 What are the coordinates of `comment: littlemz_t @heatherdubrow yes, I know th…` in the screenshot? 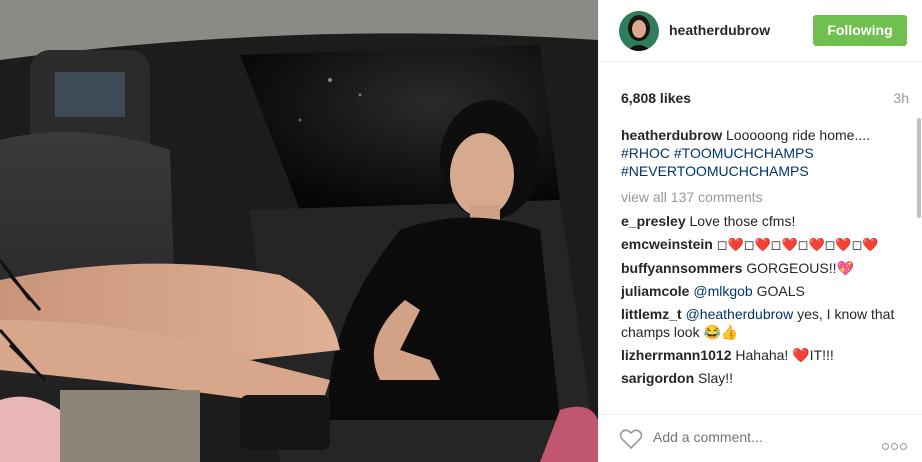 It's located at (761, 323).